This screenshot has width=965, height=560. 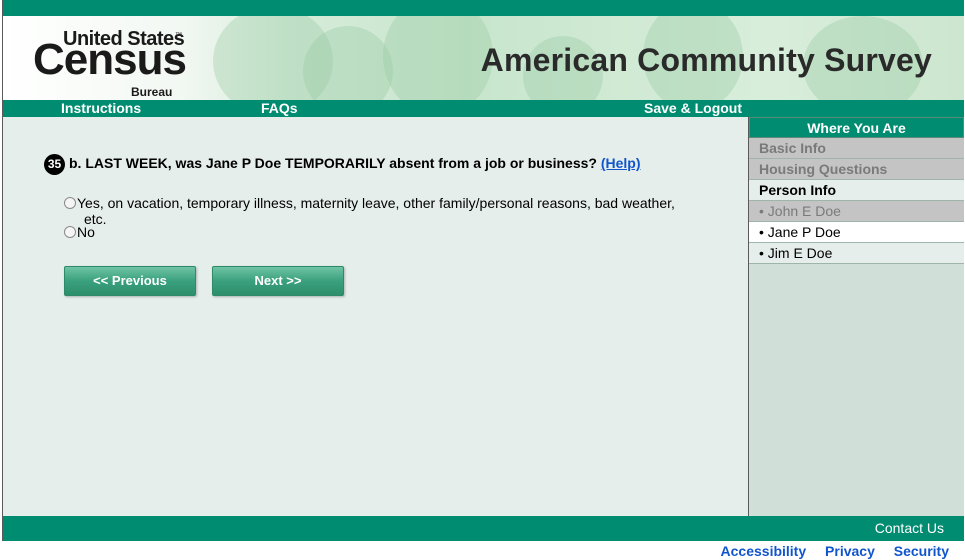 I want to click on footer-links: Accessibility Privacy Security, so click(x=827, y=551).